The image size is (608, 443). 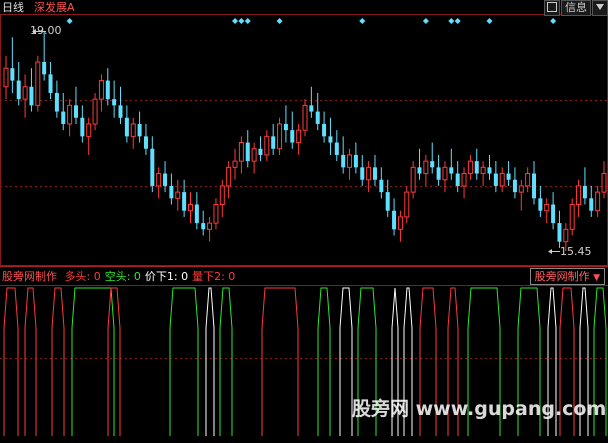 I want to click on low-marker, so click(x=554, y=251).